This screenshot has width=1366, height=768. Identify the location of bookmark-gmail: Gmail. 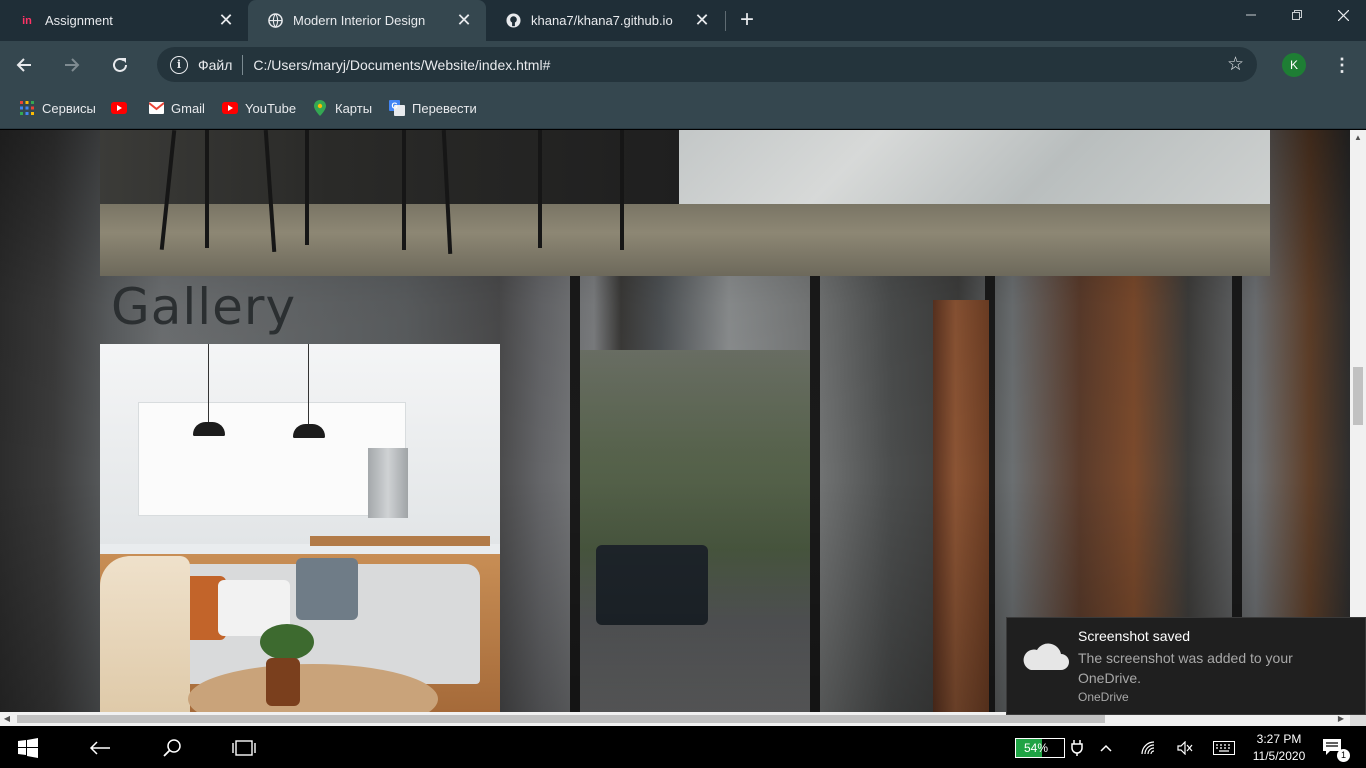
(176, 108).